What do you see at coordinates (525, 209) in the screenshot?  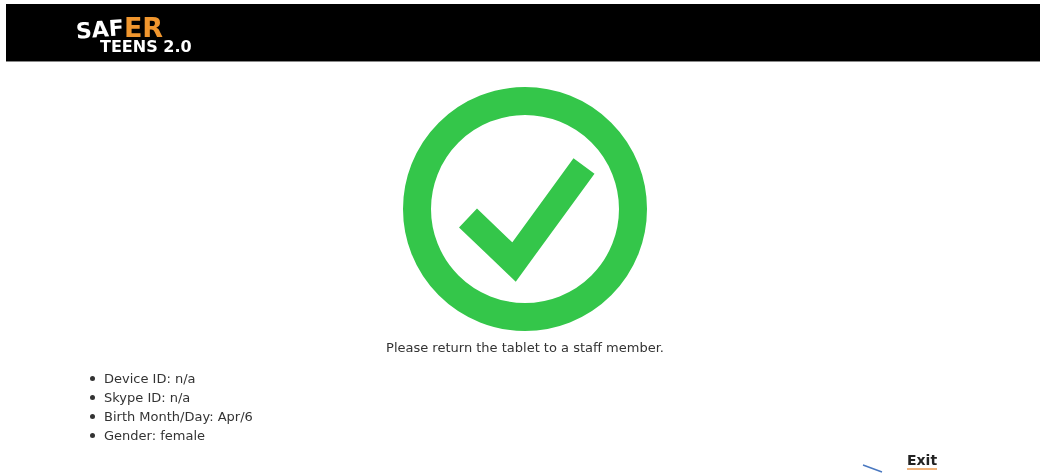 I see `check-icon` at bounding box center [525, 209].